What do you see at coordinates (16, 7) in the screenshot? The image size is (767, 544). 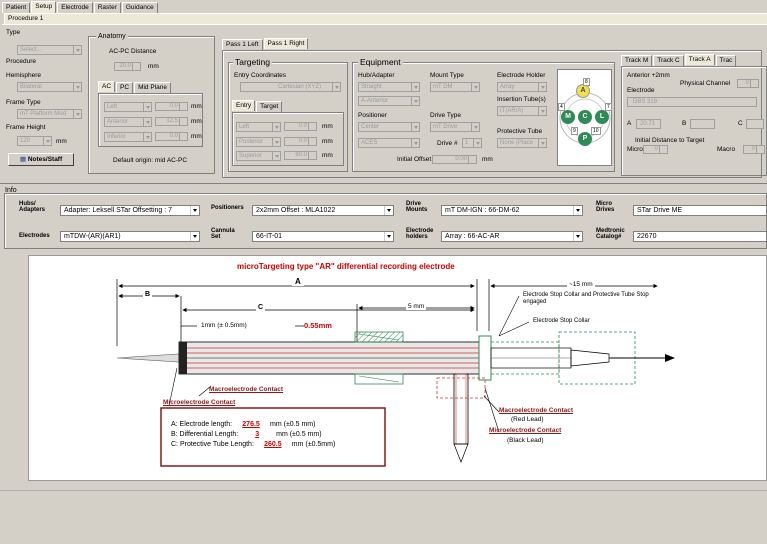 I see `tab-patient: Patient` at bounding box center [16, 7].